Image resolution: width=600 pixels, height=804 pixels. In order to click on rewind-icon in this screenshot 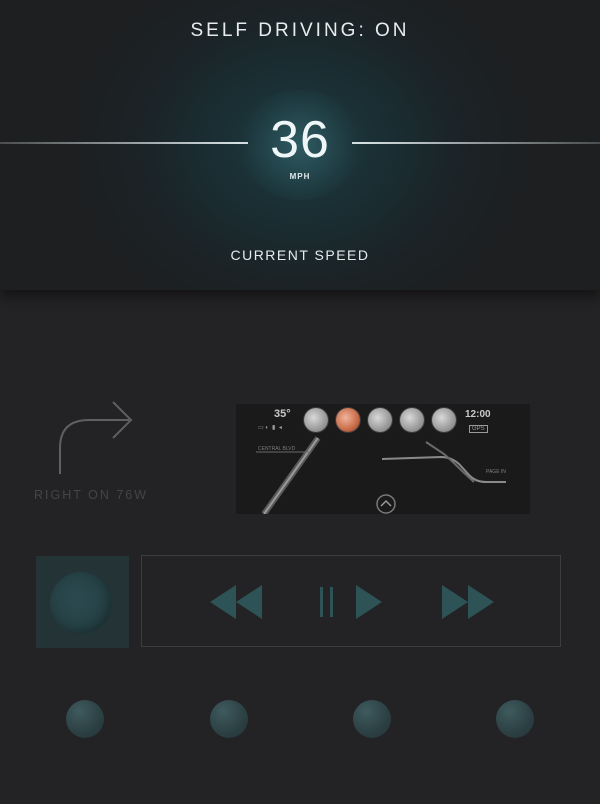, I will do `click(236, 602)`.